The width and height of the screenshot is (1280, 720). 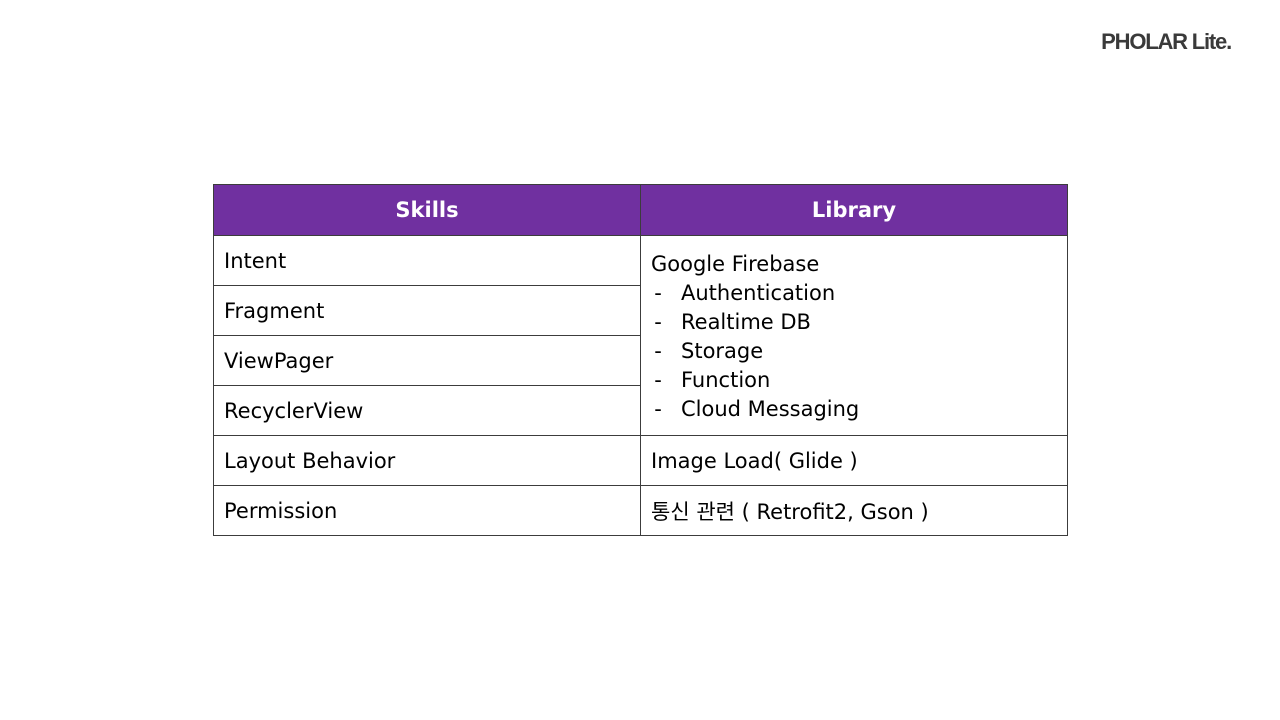 I want to click on table-header-row: Skills Library, so click(x=640, y=210).